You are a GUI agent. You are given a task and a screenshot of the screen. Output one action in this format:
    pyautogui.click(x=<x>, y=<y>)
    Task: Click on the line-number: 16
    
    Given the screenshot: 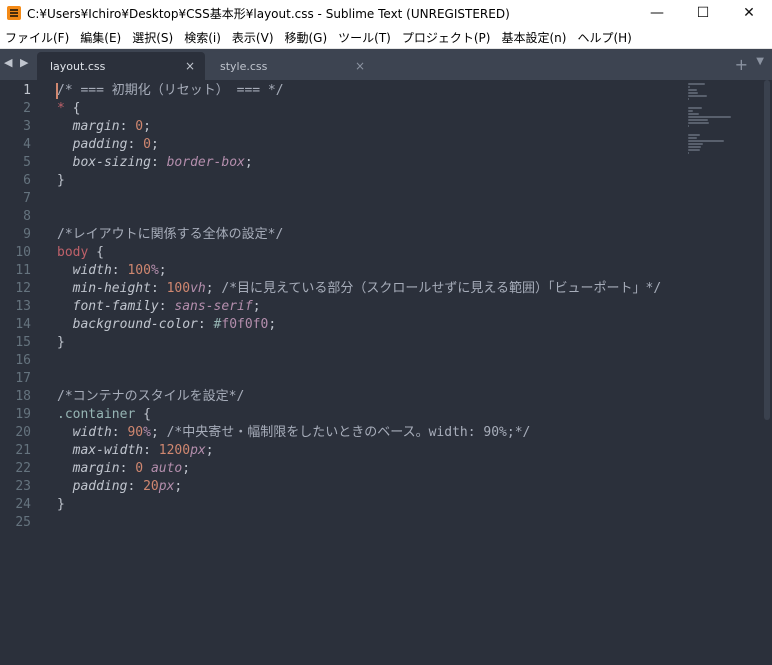 What is the action you would take?
    pyautogui.click(x=23, y=360)
    